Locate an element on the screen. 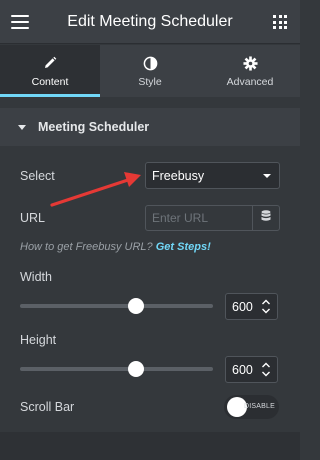 Image resolution: width=320 pixels, height=460 pixels. section-header-meeting-scheduler: Meeting Scheduler is located at coordinates (150, 127).